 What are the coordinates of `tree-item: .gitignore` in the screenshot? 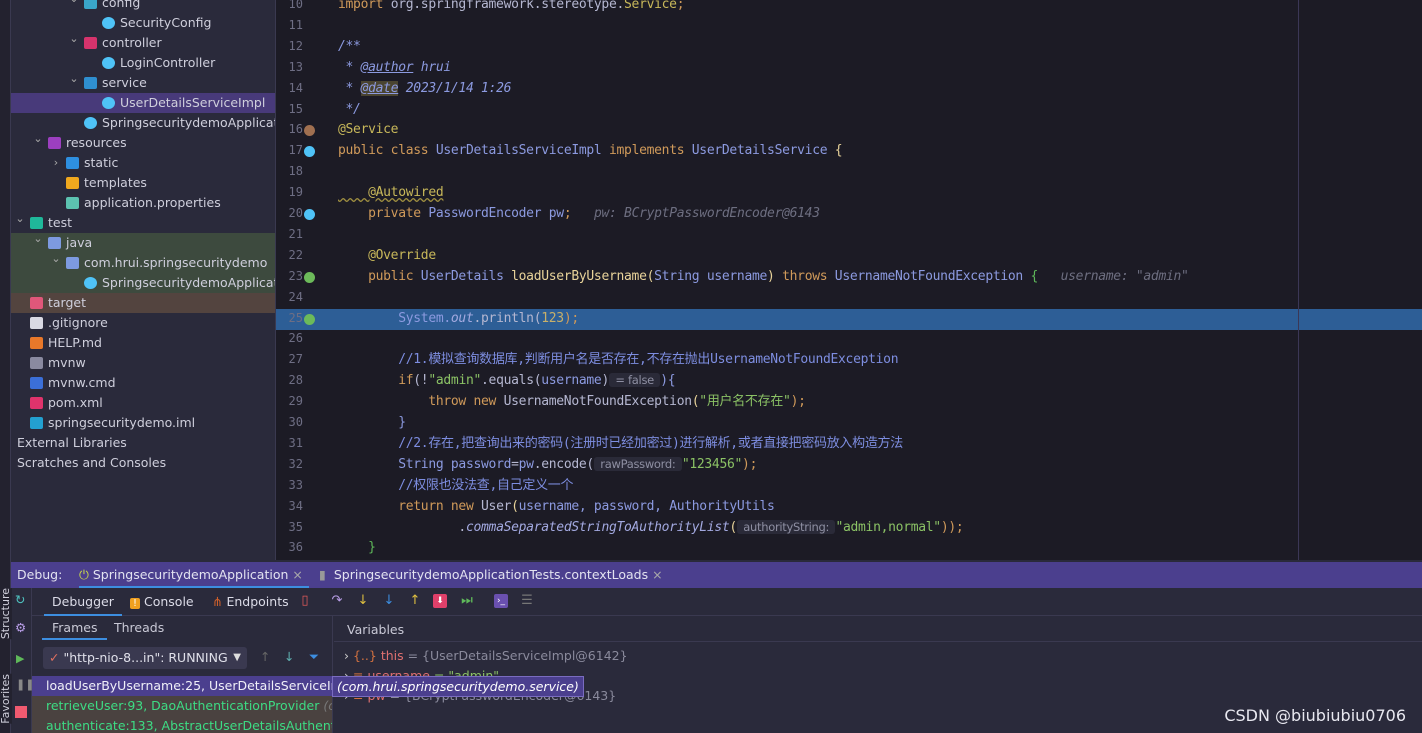 It's located at (143, 323).